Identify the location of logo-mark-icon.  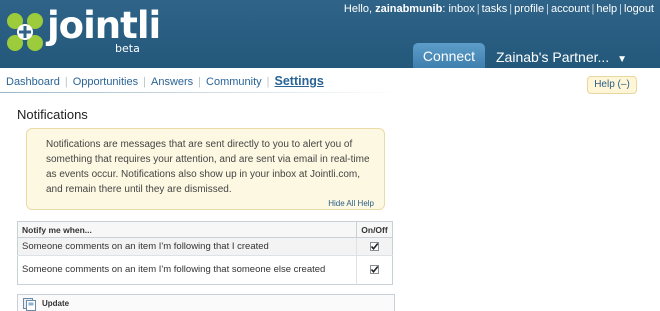
(25, 32).